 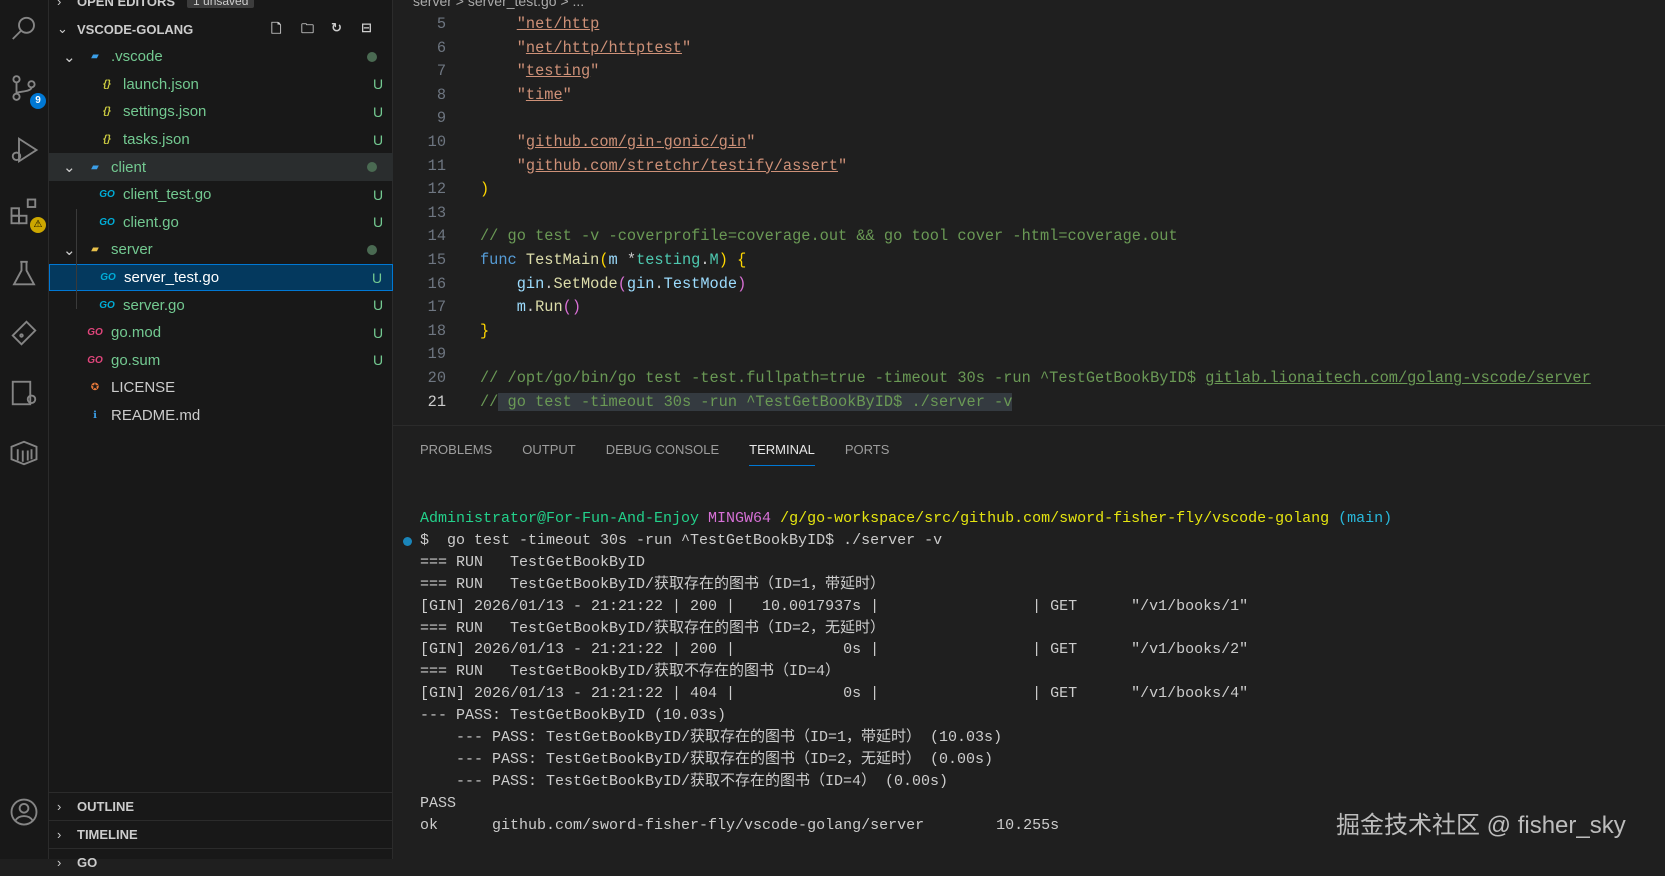 What do you see at coordinates (221, 361) in the screenshot?
I see `tree-item-go-sum: GO go.sum U` at bounding box center [221, 361].